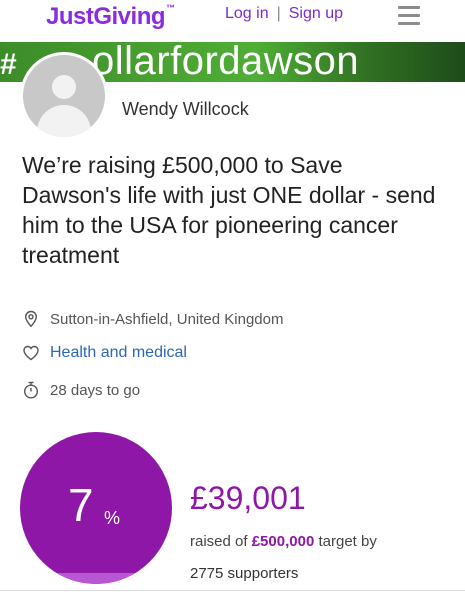 The image size is (465, 598). Describe the element at coordinates (170, 8) in the screenshot. I see `logo-trademark: ™` at that location.